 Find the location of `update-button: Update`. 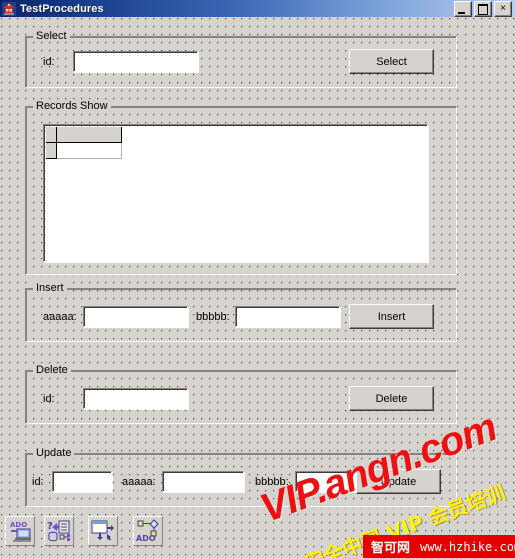

update-button: Update is located at coordinates (398, 481).